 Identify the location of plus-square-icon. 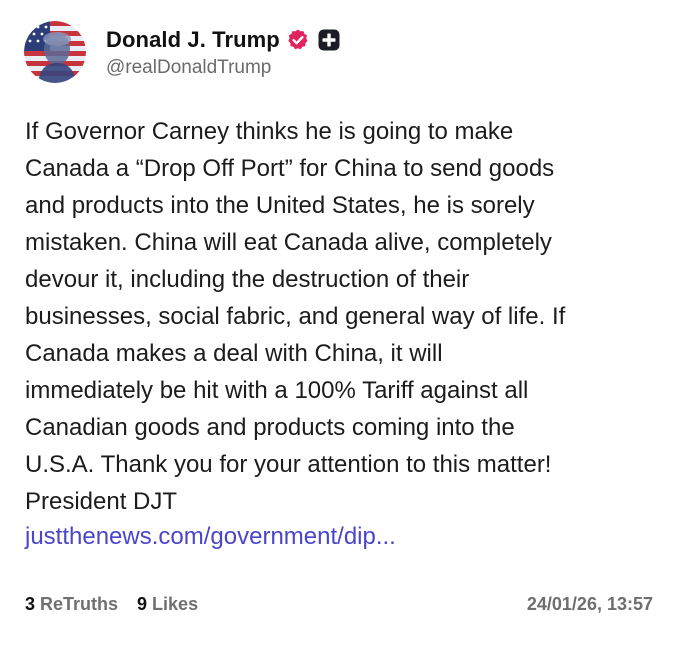
(329, 40).